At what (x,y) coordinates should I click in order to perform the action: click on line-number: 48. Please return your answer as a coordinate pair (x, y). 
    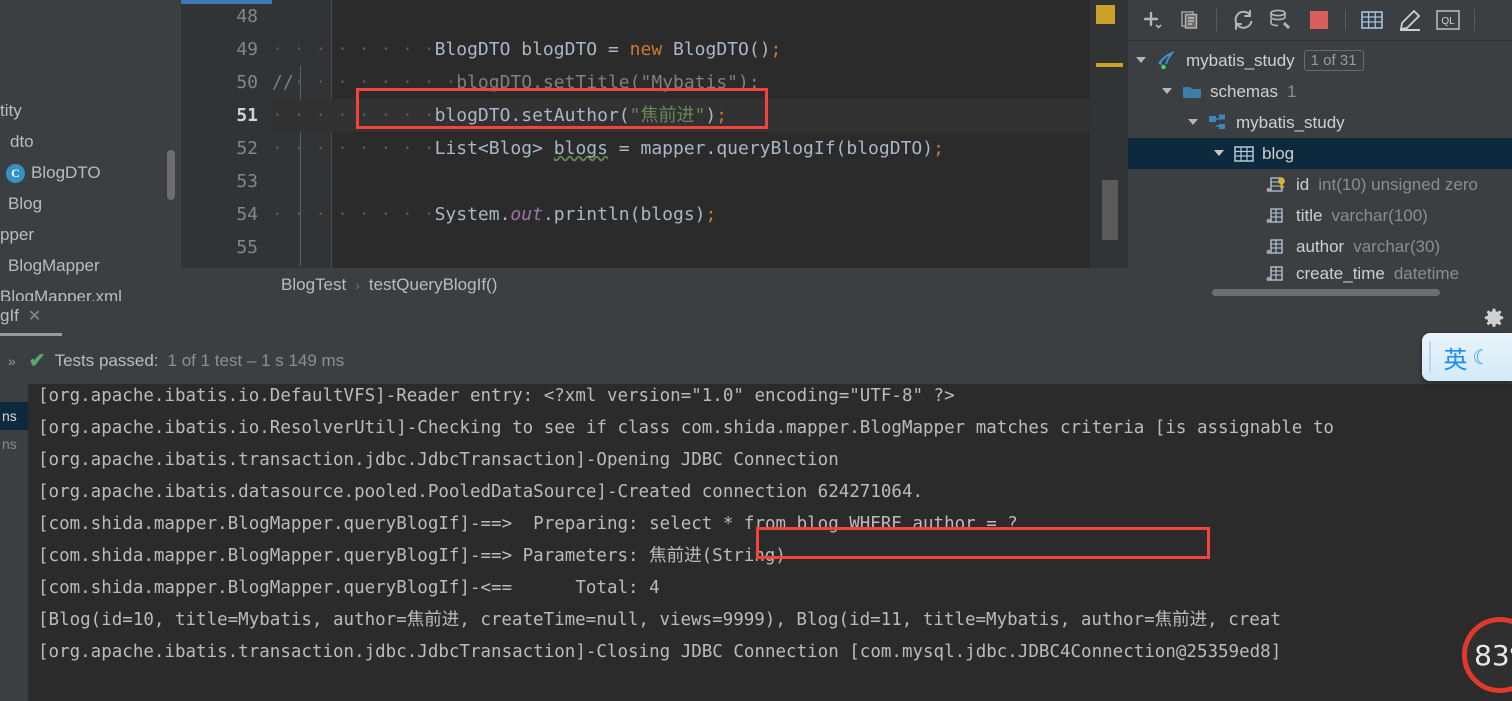
    Looking at the image, I should click on (247, 16).